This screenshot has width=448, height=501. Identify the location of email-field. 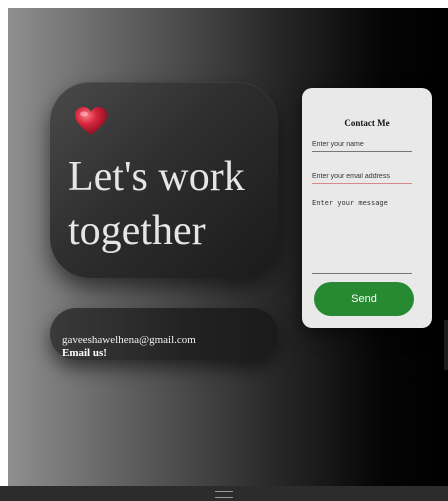
(362, 176).